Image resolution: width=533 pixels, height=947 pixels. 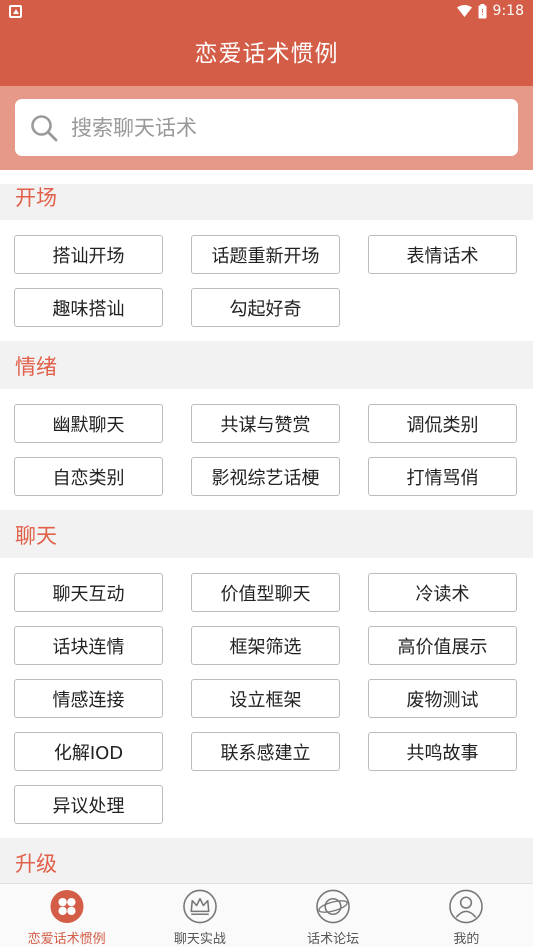 I want to click on tab-forum: 话术论坛, so click(x=333, y=915).